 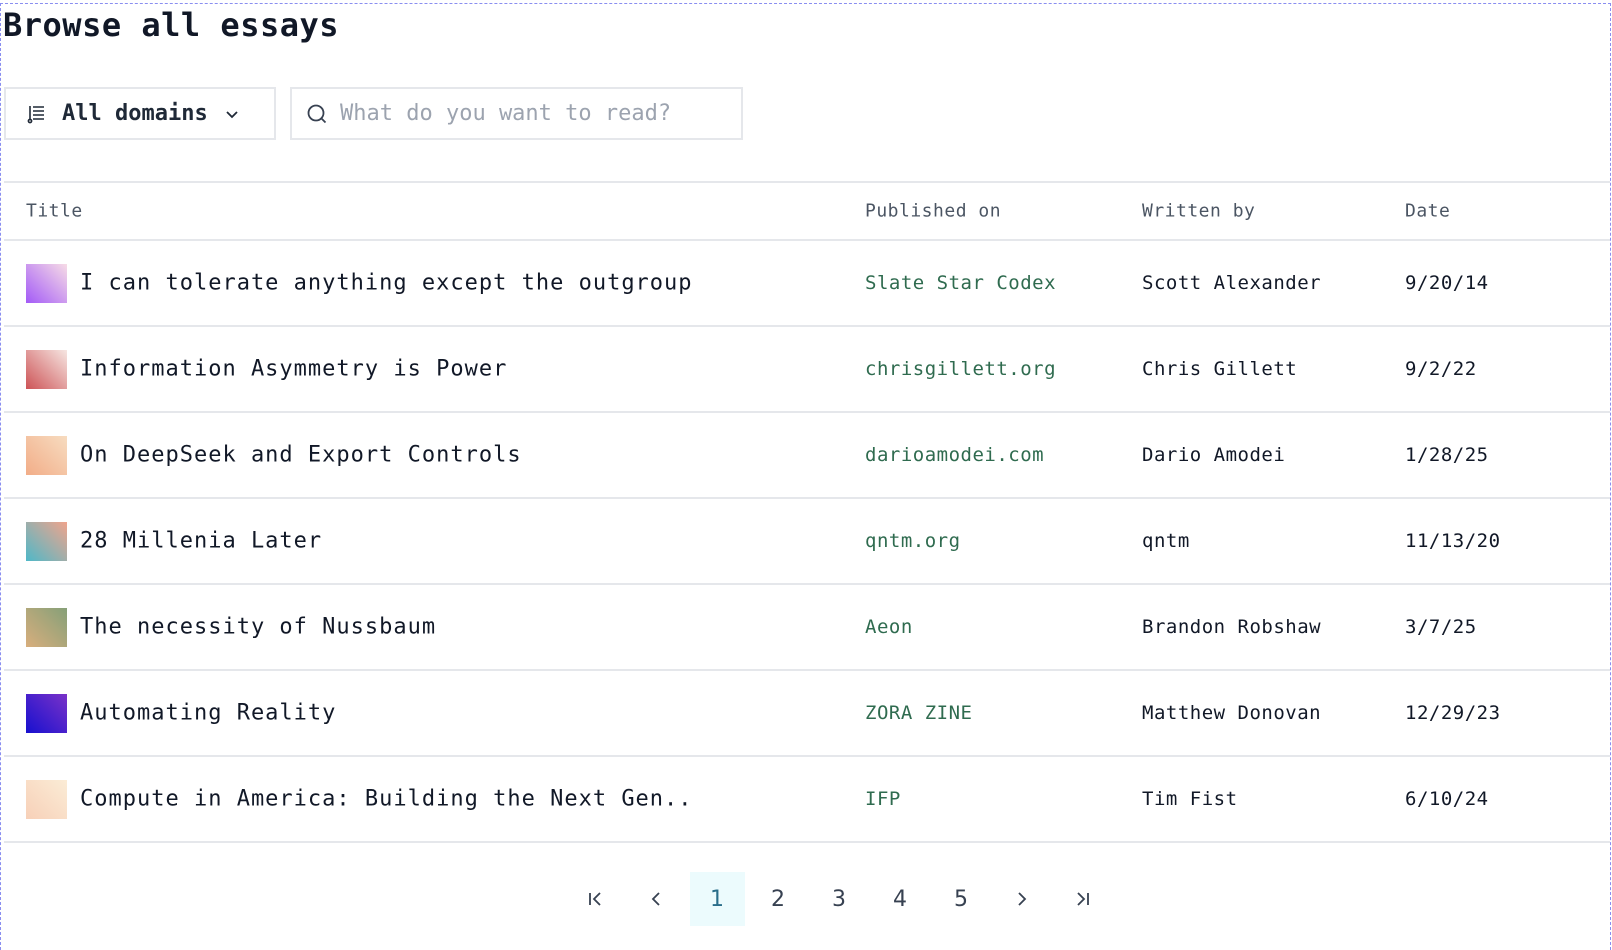 What do you see at coordinates (1232, 283) in the screenshot?
I see `essay-author: Scott Alexander` at bounding box center [1232, 283].